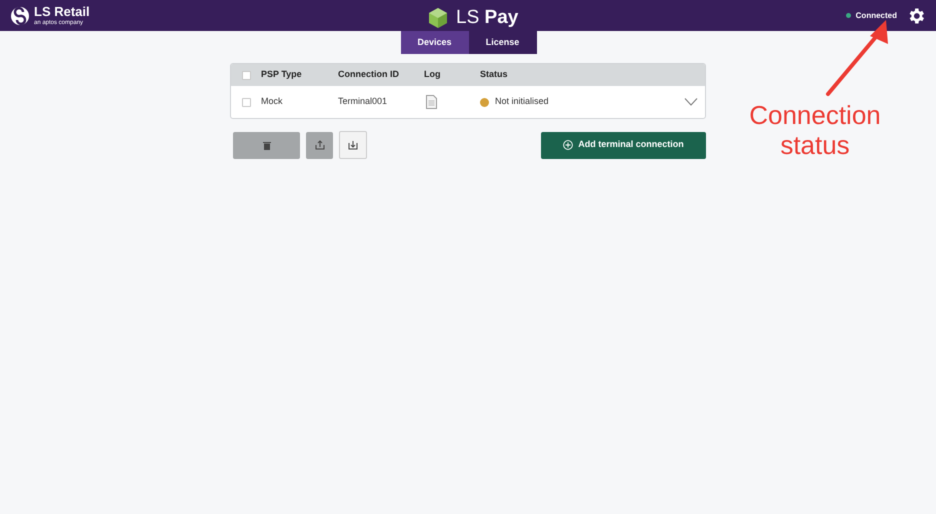 Image resolution: width=936 pixels, height=514 pixels. Describe the element at coordinates (691, 102) in the screenshot. I see `chevron-icon` at that location.